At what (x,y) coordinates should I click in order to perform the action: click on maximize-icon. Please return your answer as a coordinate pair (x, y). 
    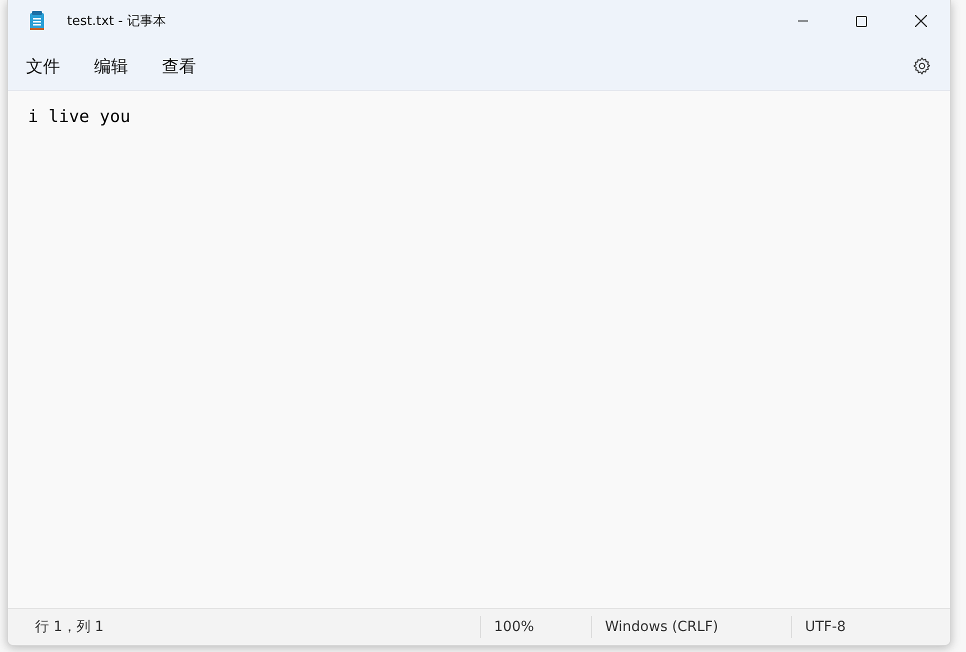
    Looking at the image, I should click on (861, 21).